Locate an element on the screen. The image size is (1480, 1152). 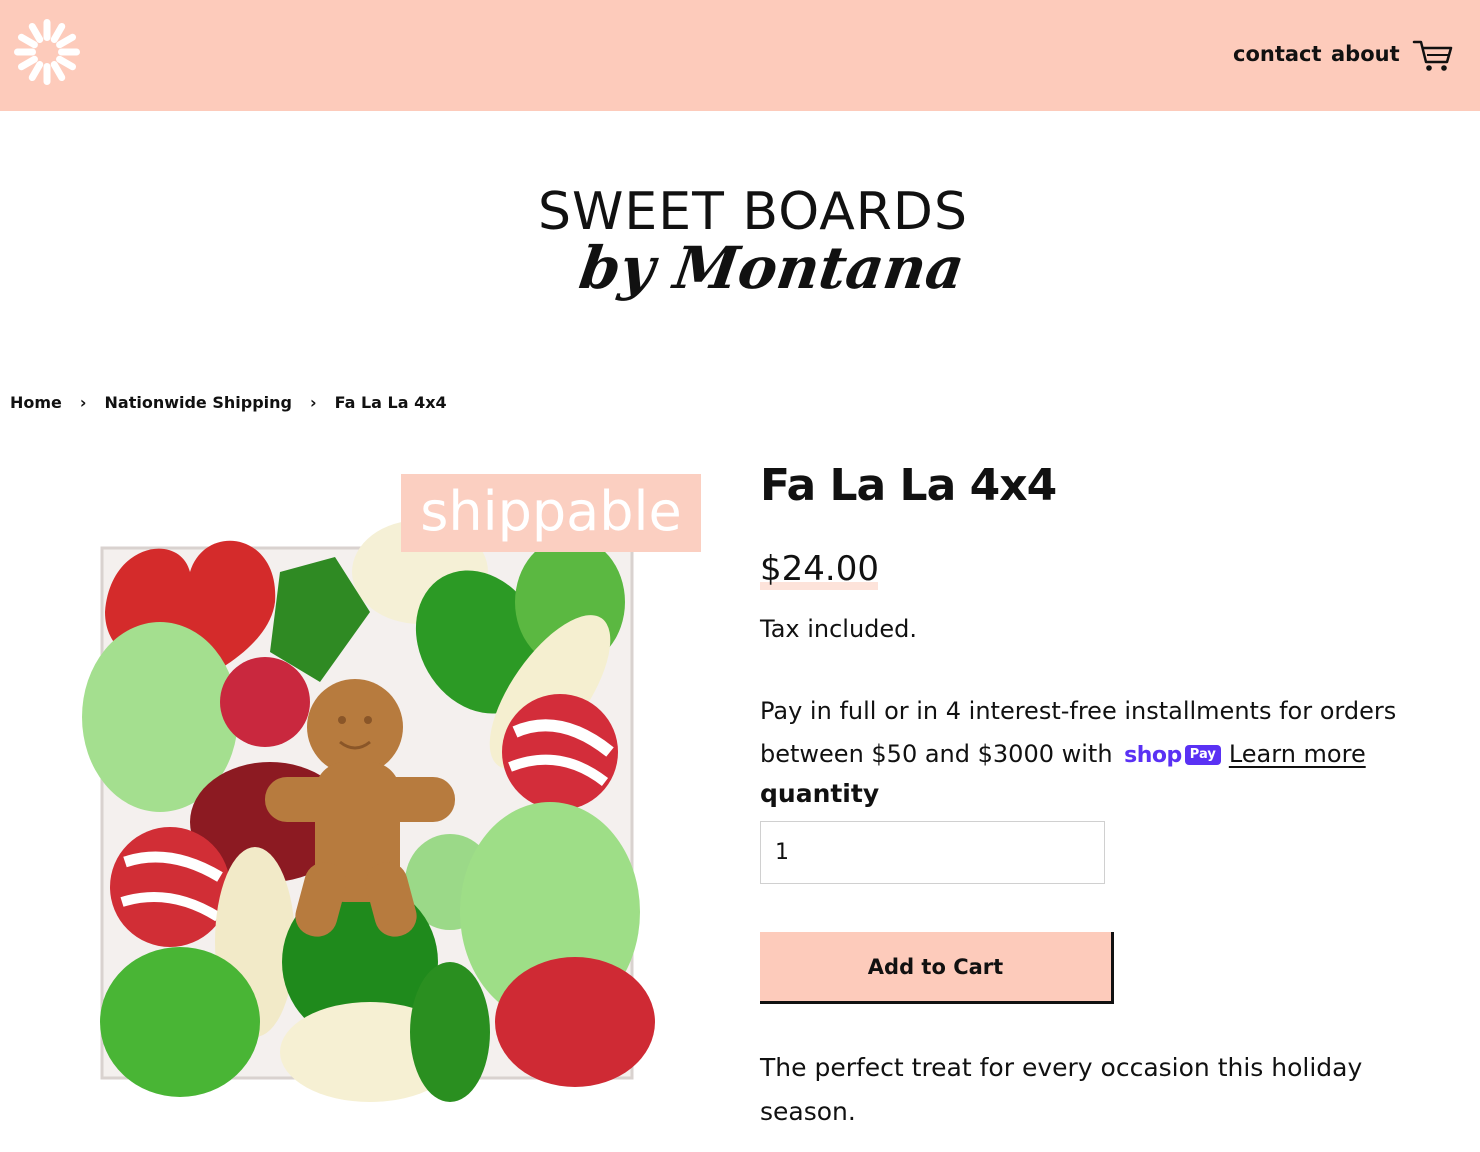
nav-link-about: about is located at coordinates (1365, 54).